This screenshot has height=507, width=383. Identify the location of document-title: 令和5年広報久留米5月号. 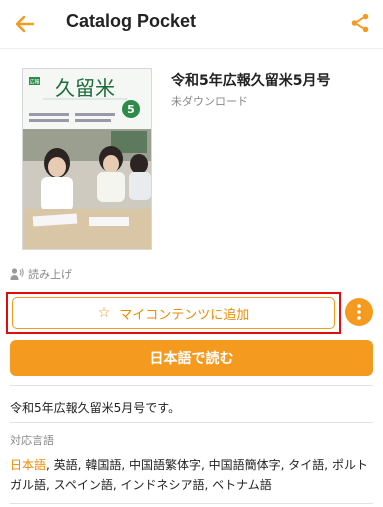
(251, 81).